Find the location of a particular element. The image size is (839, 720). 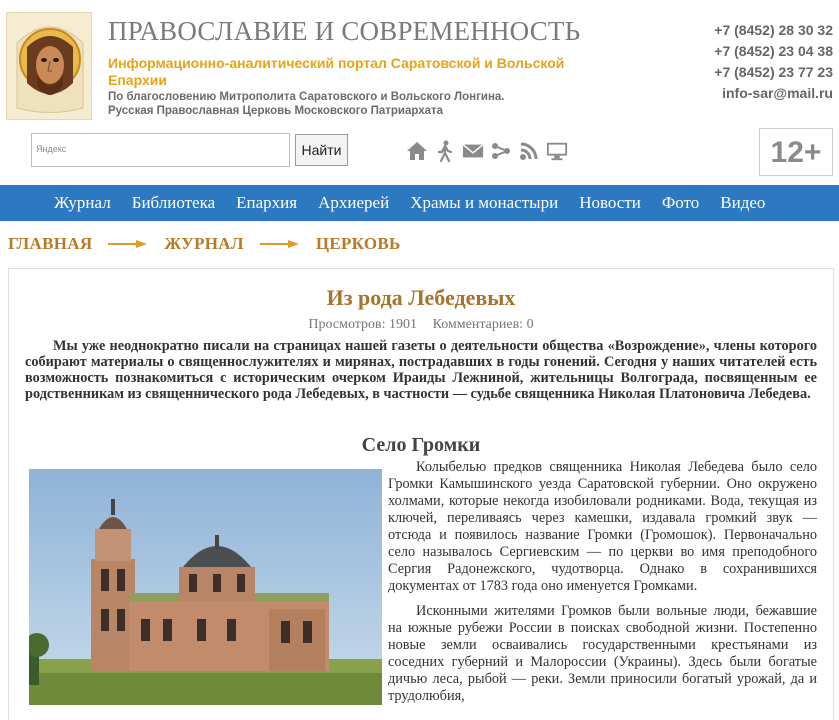

nav-item-journal: Журнал is located at coordinates (82, 203).